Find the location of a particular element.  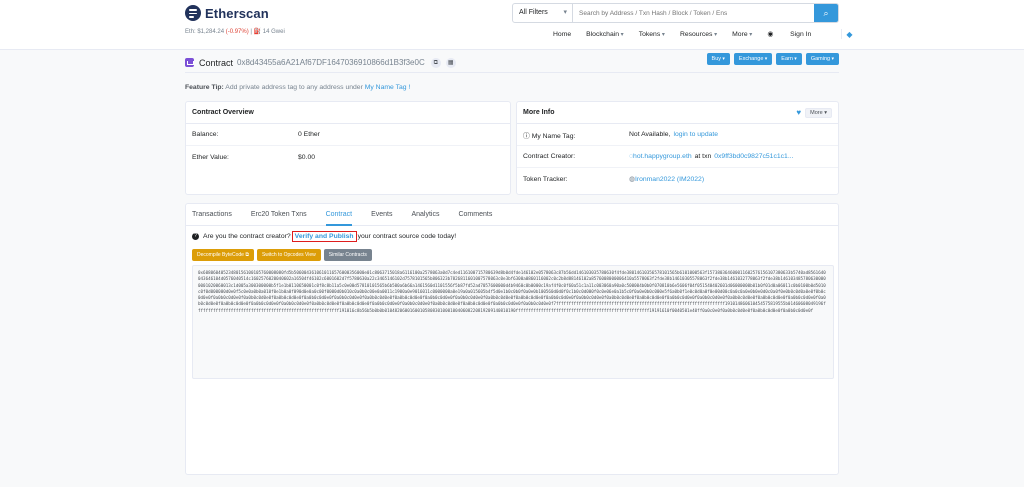

nav-divider is located at coordinates (842, 34).